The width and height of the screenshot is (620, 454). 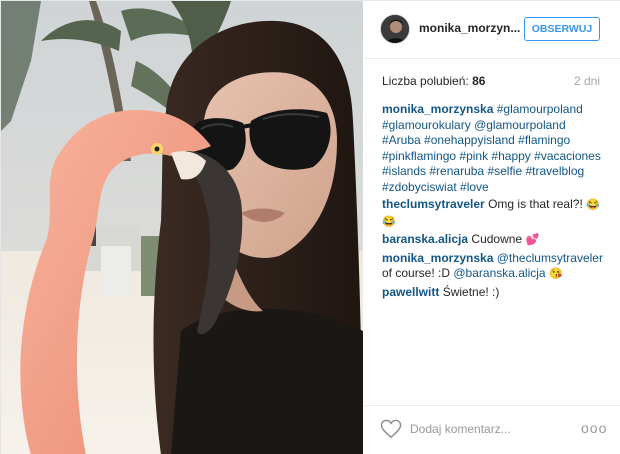 What do you see at coordinates (554, 171) in the screenshot?
I see `comment-hashtag-link: #travelblog` at bounding box center [554, 171].